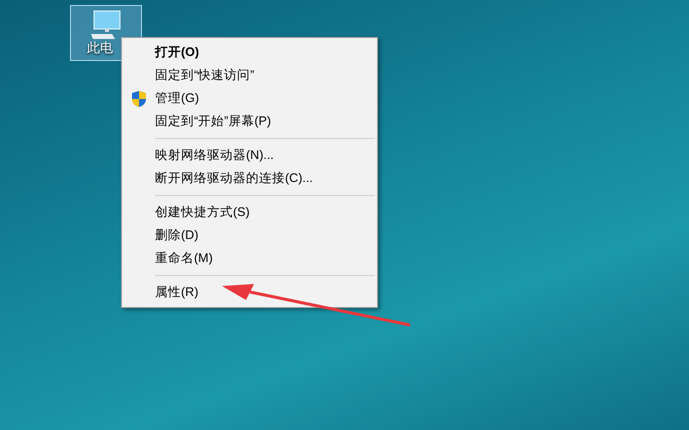 The height and width of the screenshot is (430, 689). What do you see at coordinates (100, 48) in the screenshot?
I see `icon-label: 此电` at bounding box center [100, 48].